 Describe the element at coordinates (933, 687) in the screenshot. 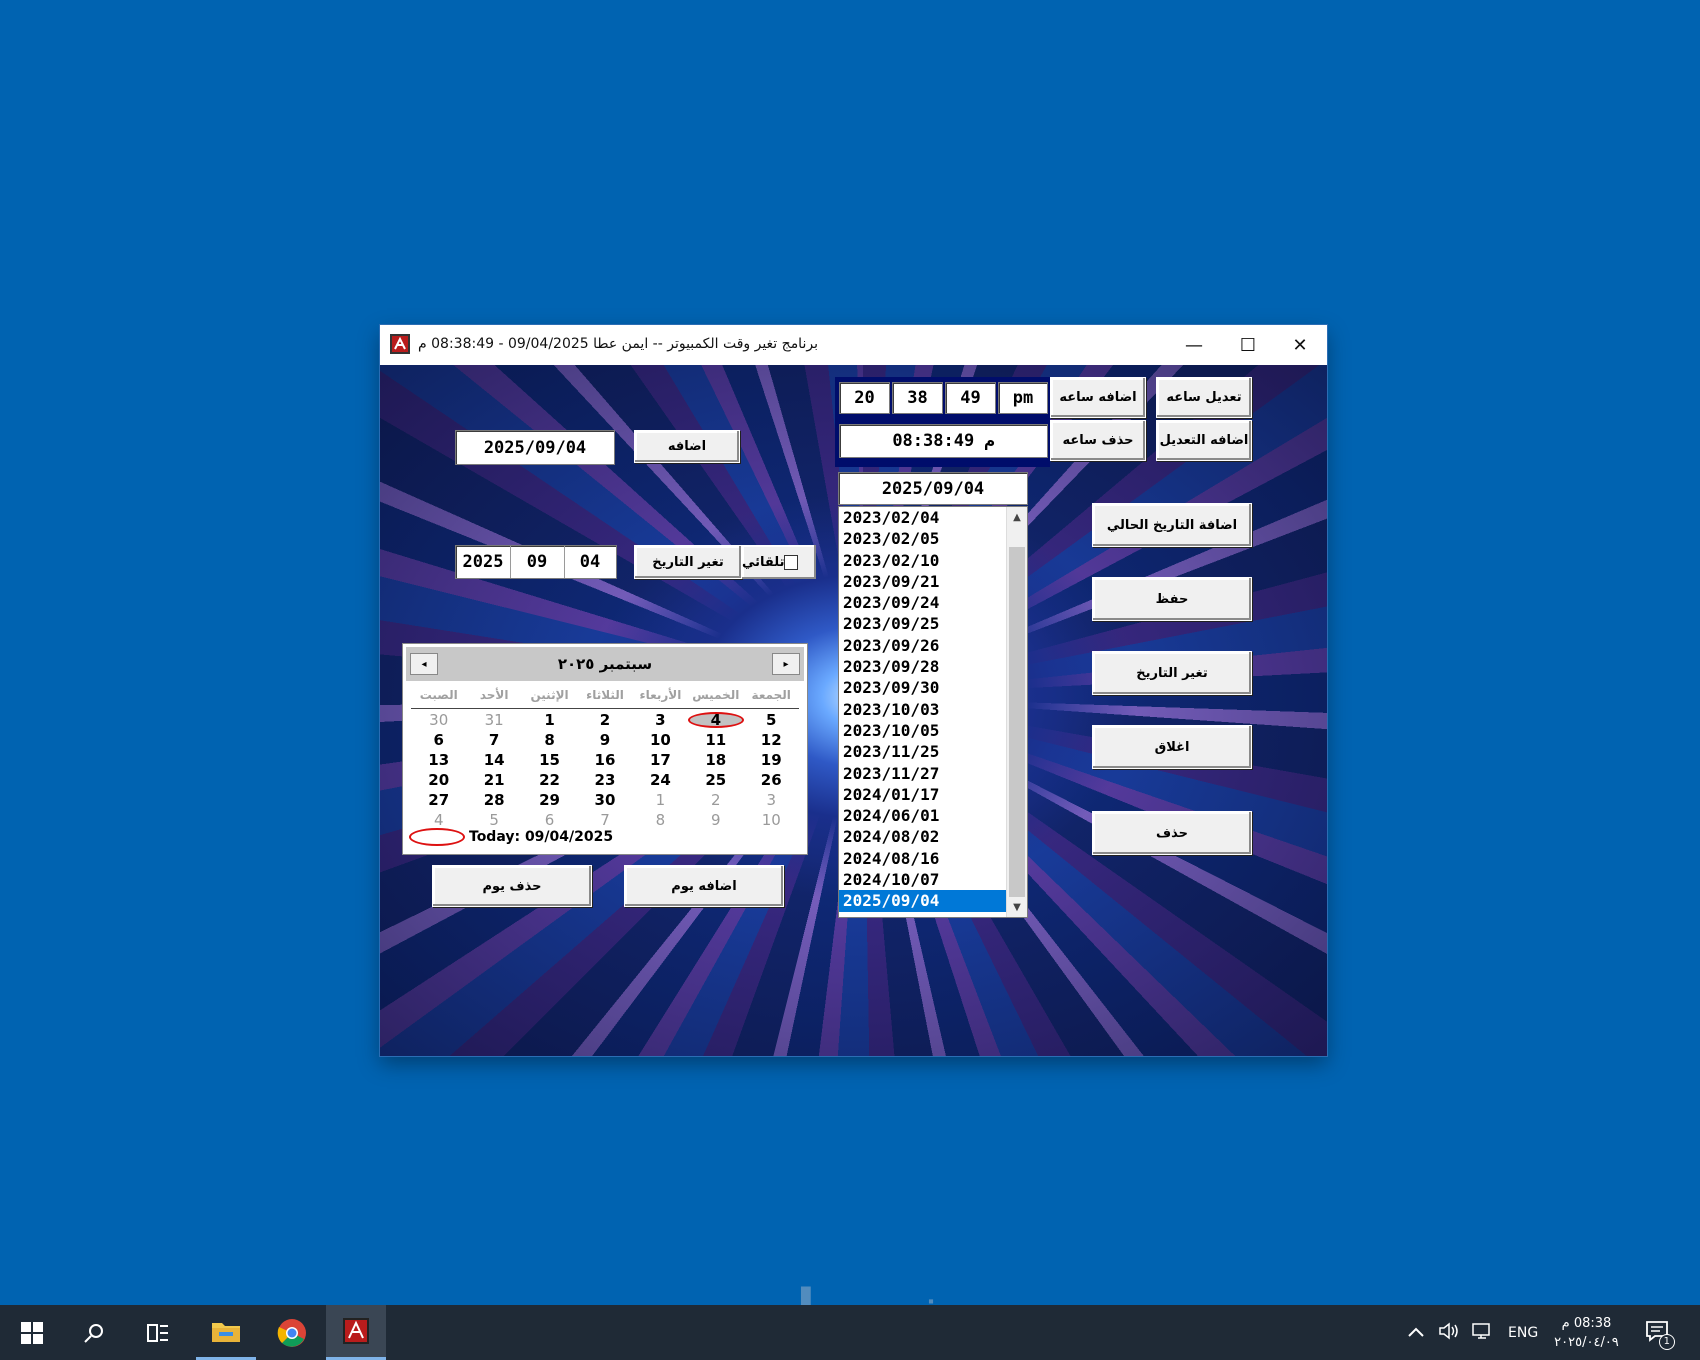

I see `list-item: 2023/09/30` at that location.